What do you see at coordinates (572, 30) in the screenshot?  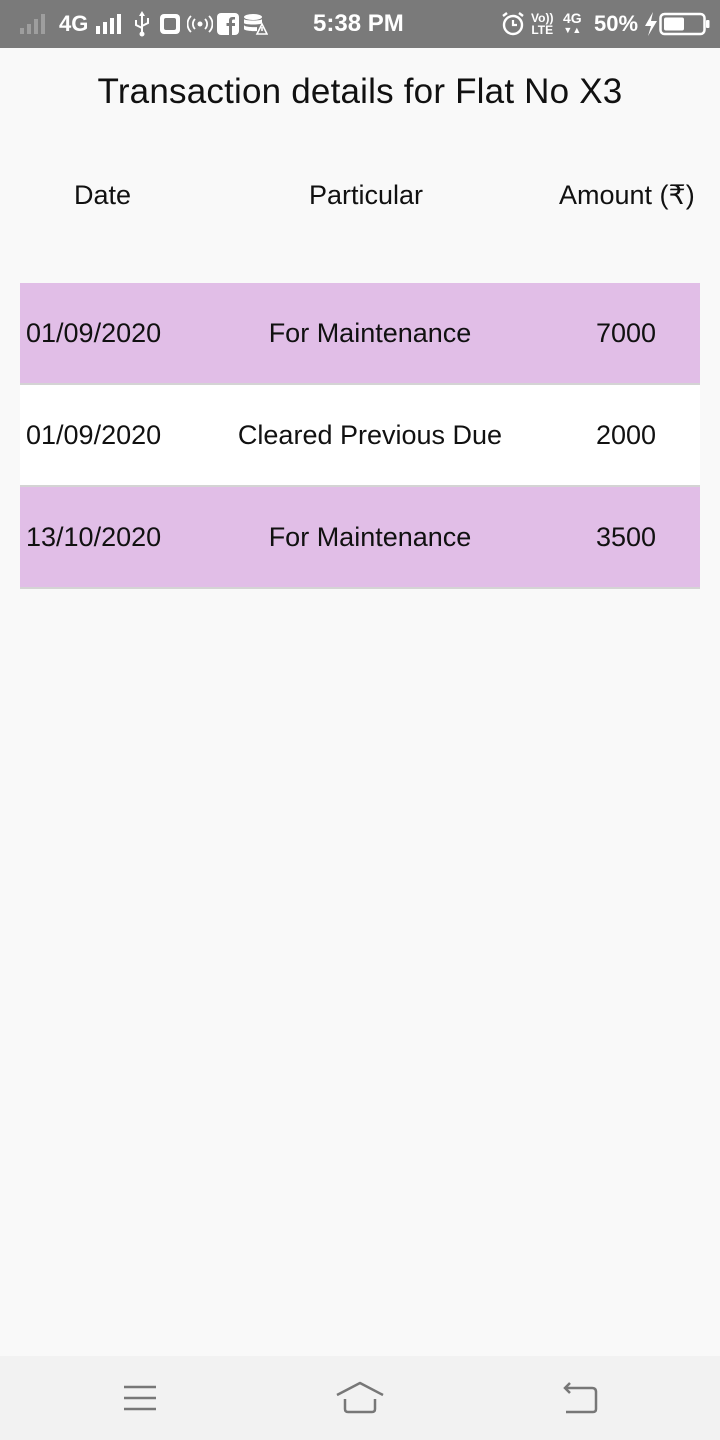 I see `data-arrows-icon: ▼▲` at bounding box center [572, 30].